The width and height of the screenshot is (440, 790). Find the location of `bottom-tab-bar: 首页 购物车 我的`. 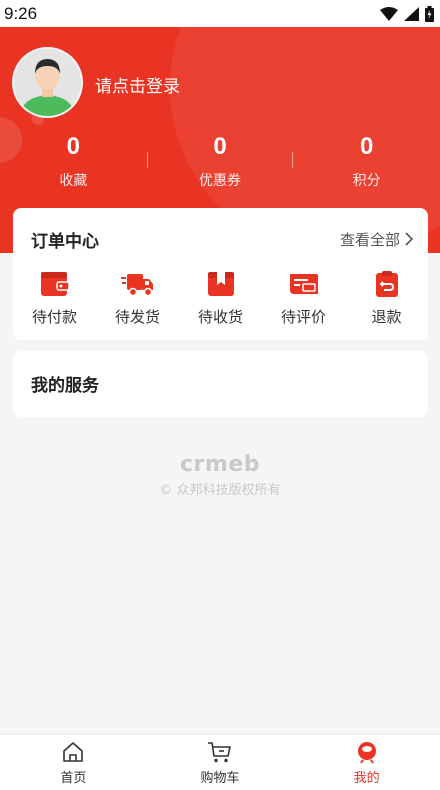

bottom-tab-bar: 首页 购物车 我的 is located at coordinates (220, 762).